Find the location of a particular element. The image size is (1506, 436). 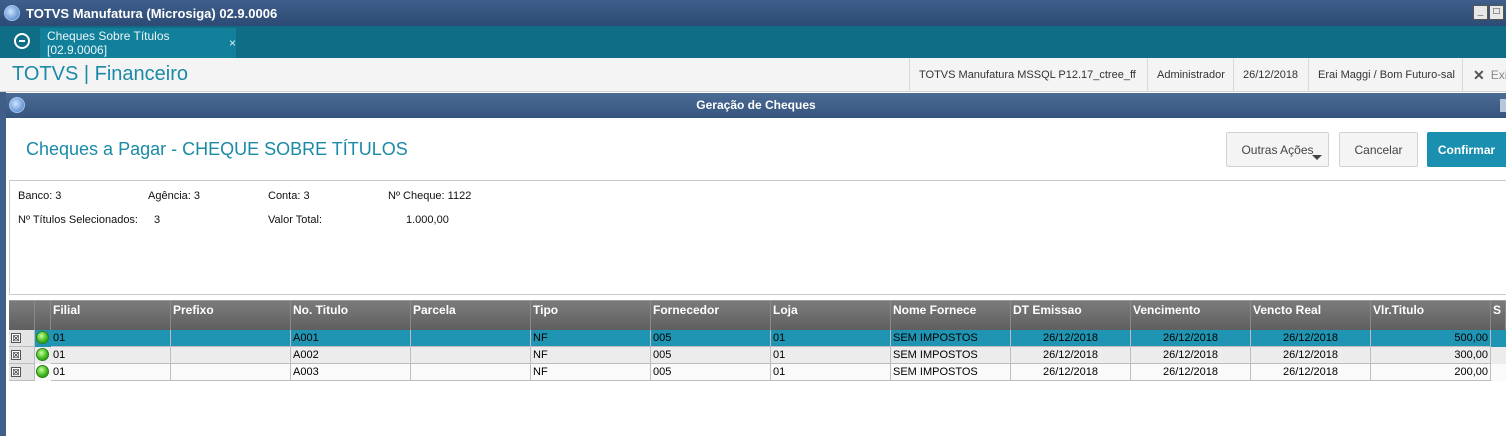

cancel-button: Cancelar is located at coordinates (1378, 149).